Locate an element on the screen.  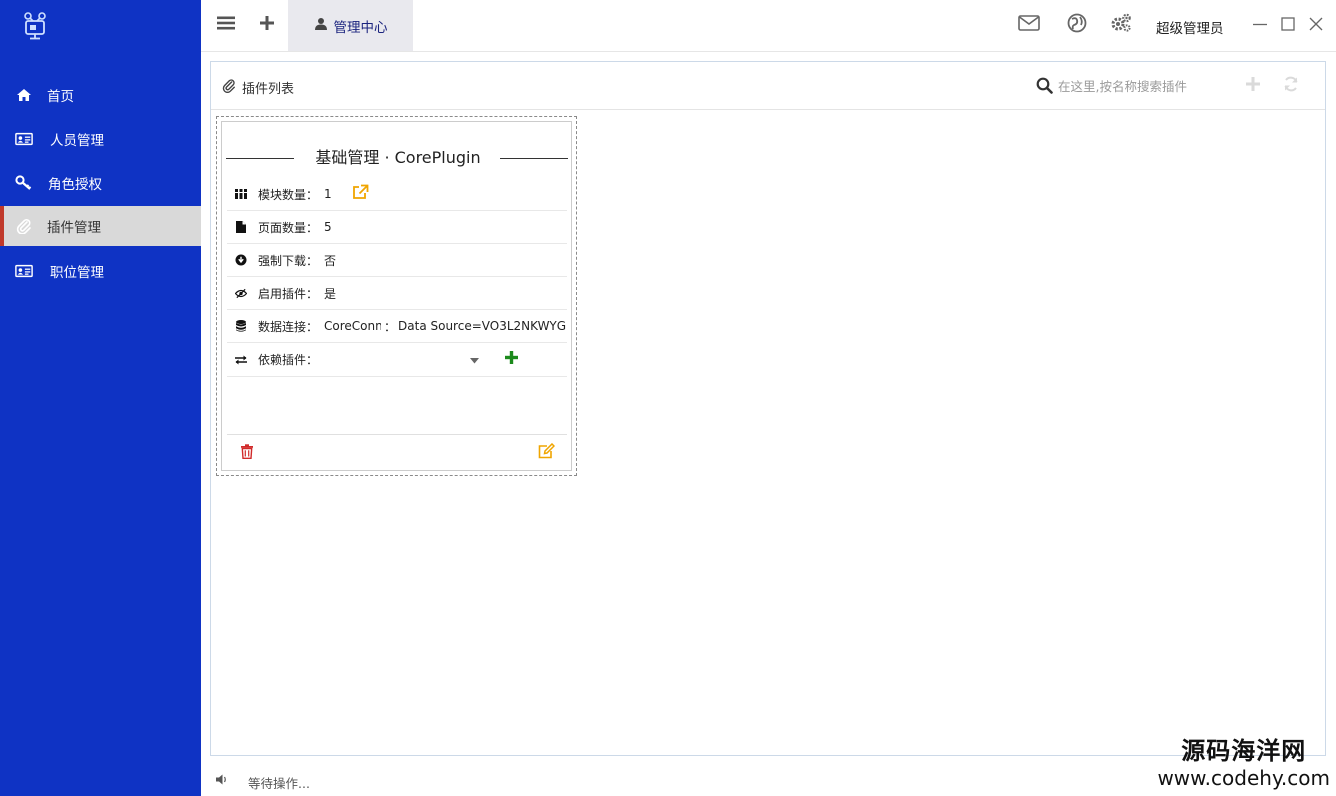
close-button is located at coordinates (1316, 26).